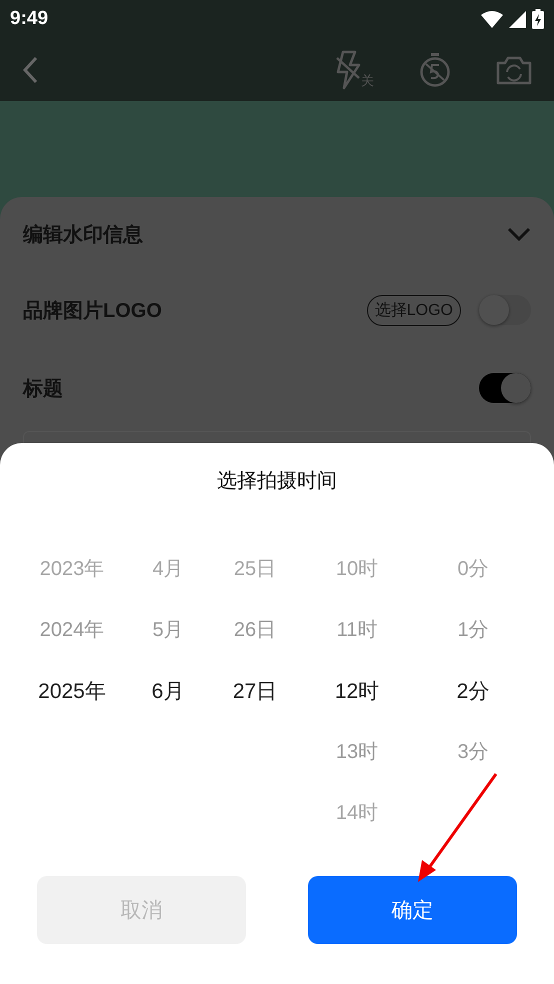  What do you see at coordinates (43, 389) in the screenshot?
I see `setting-label: 标题` at bounding box center [43, 389].